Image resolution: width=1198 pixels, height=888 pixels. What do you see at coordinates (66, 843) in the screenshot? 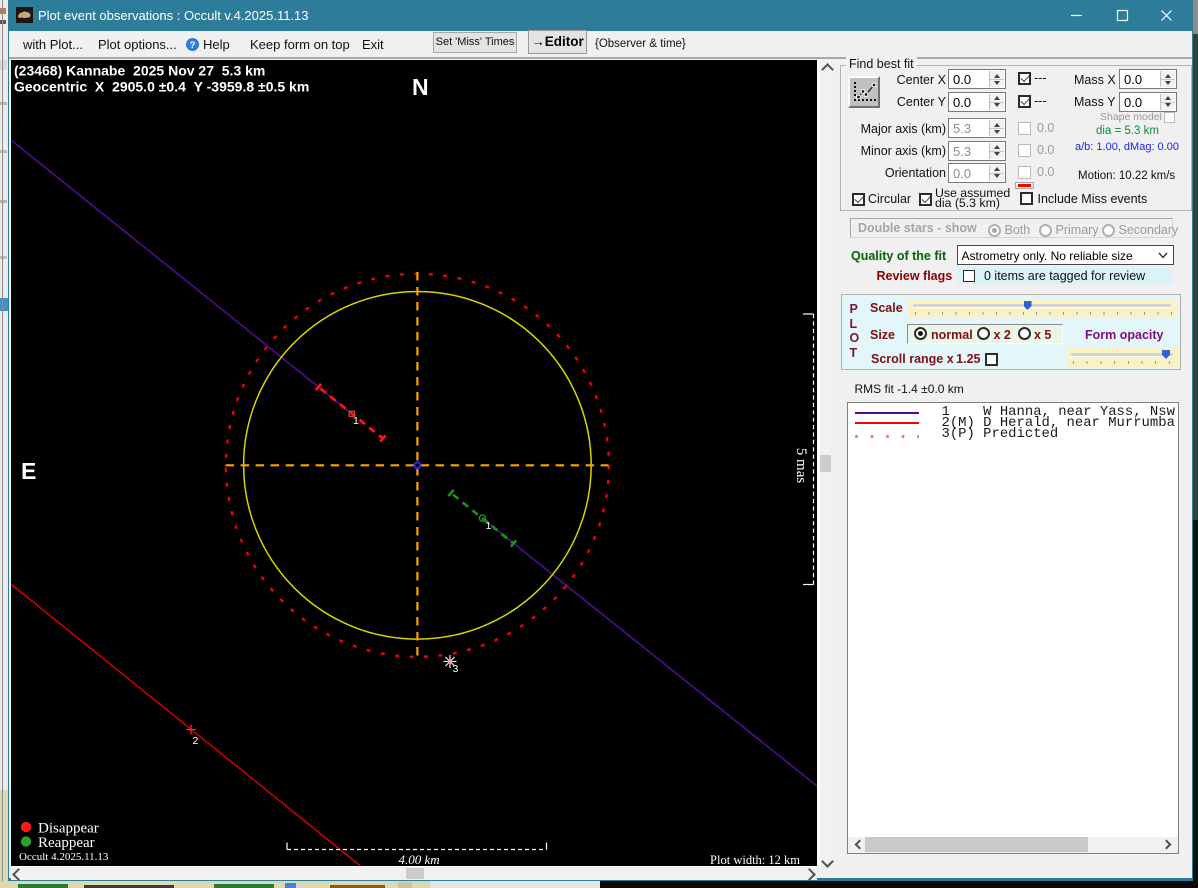
I see `svg-text: Reappear` at bounding box center [66, 843].